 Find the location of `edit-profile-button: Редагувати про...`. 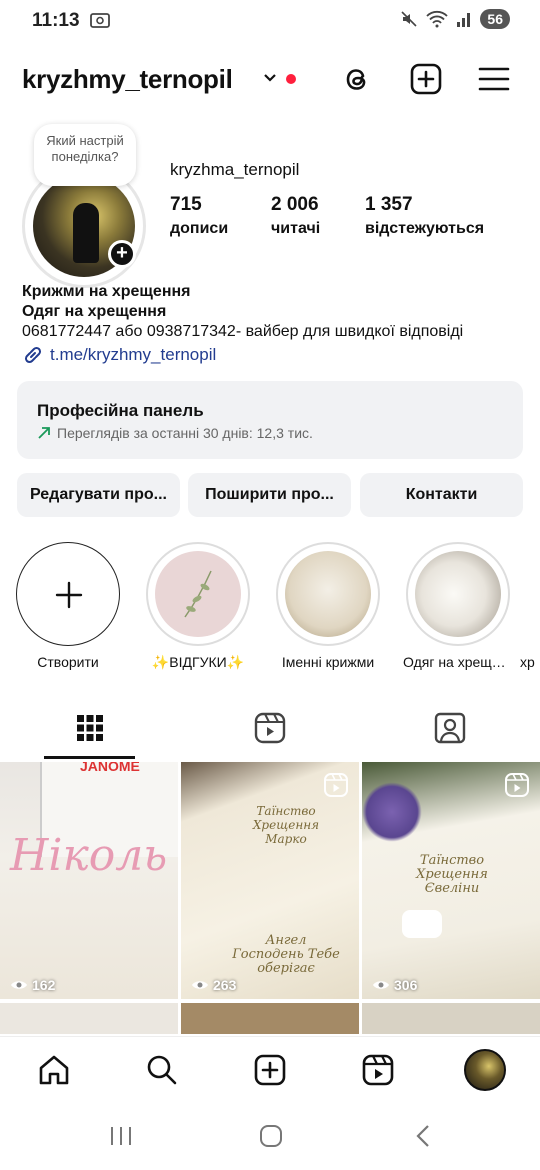

edit-profile-button: Редагувати про... is located at coordinates (98, 495).